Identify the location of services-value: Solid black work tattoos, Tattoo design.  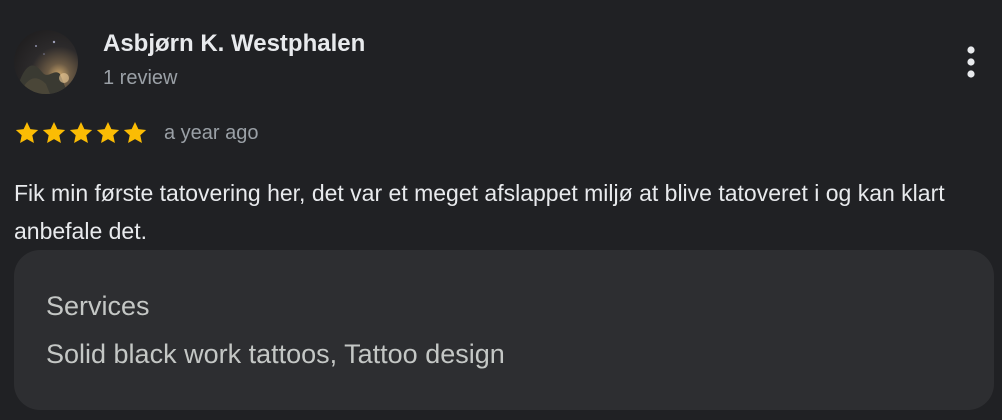
(275, 354).